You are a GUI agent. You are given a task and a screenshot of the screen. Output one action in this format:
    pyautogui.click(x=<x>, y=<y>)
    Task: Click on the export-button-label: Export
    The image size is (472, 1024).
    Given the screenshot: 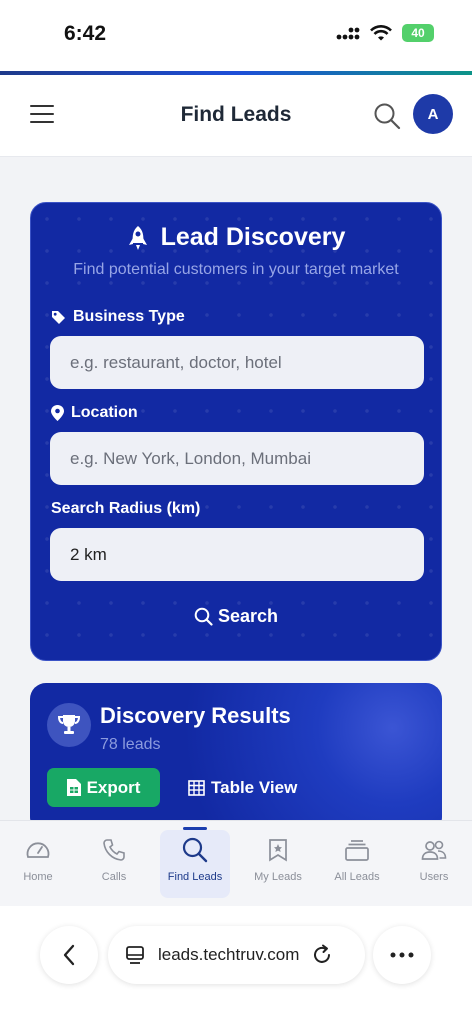 What is the action you would take?
    pyautogui.click(x=113, y=787)
    